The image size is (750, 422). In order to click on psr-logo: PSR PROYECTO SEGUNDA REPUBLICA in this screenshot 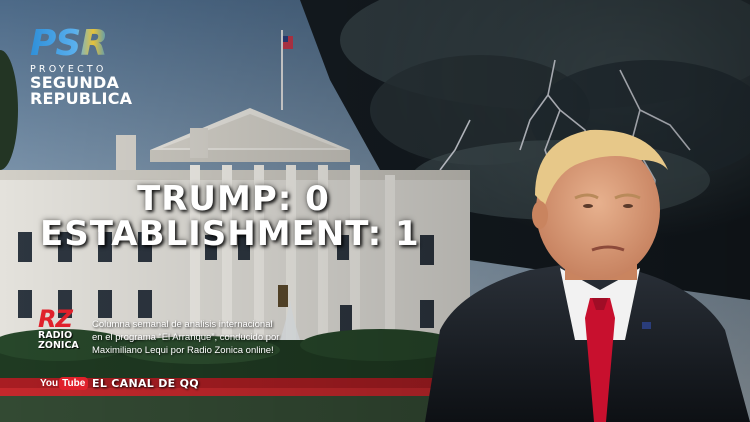, I will do `click(87, 66)`.